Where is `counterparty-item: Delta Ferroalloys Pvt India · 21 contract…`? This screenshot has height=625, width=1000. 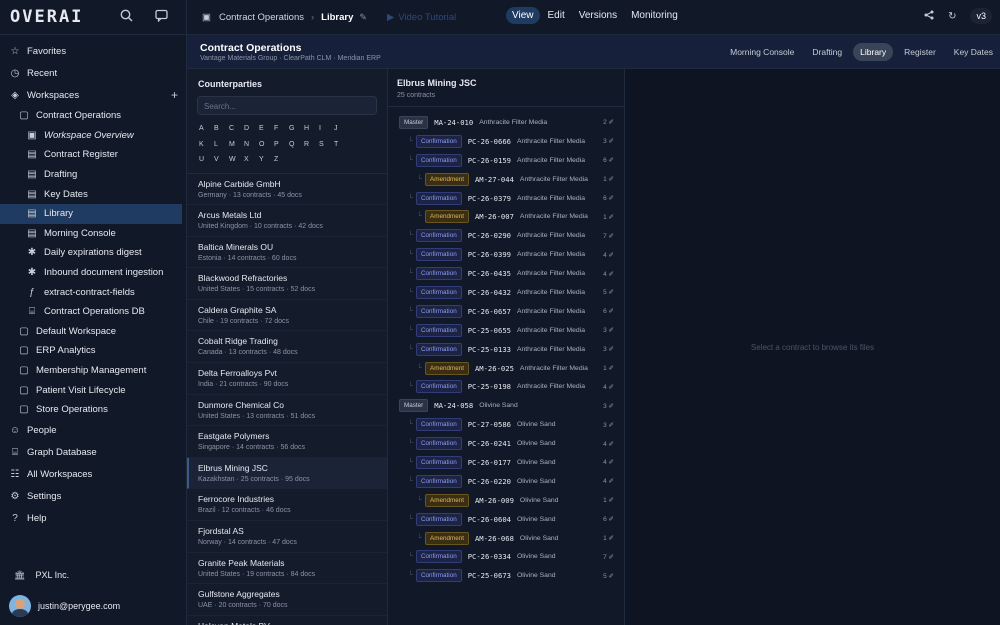 counterparty-item: Delta Ferroalloys Pvt India · 21 contract… is located at coordinates (287, 379).